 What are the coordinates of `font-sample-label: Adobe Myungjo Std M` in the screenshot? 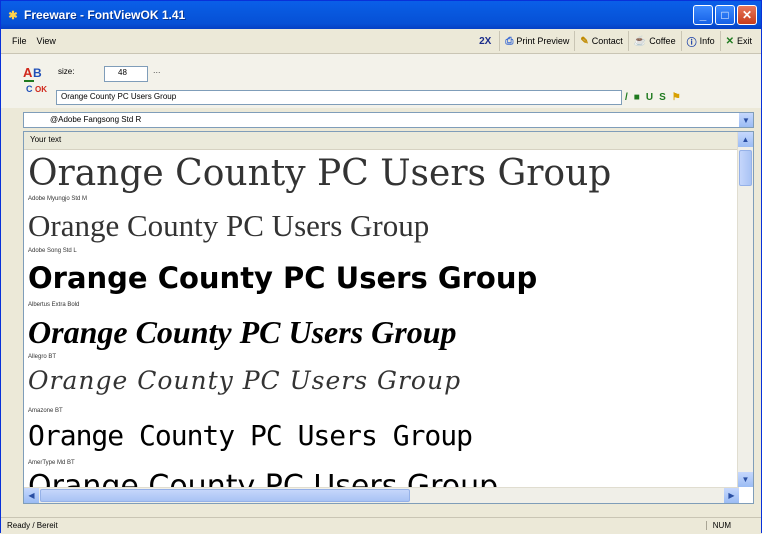 It's located at (58, 199).